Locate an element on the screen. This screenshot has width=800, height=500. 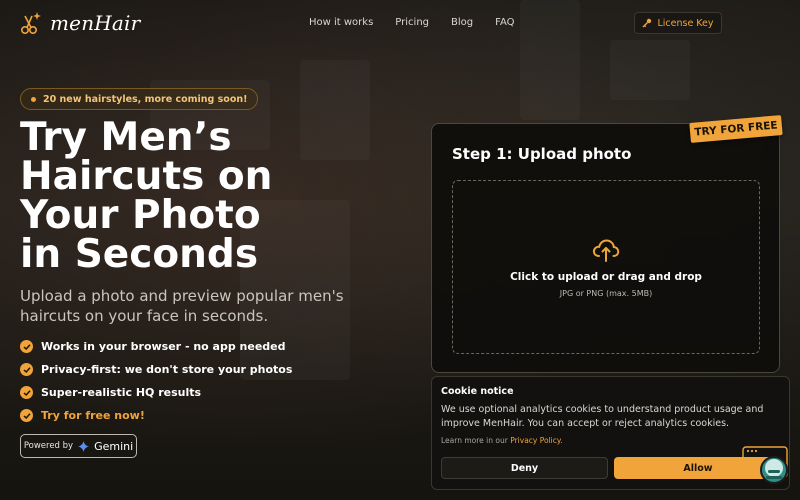
upload-cta: Click to upload or drag and drop is located at coordinates (606, 276).